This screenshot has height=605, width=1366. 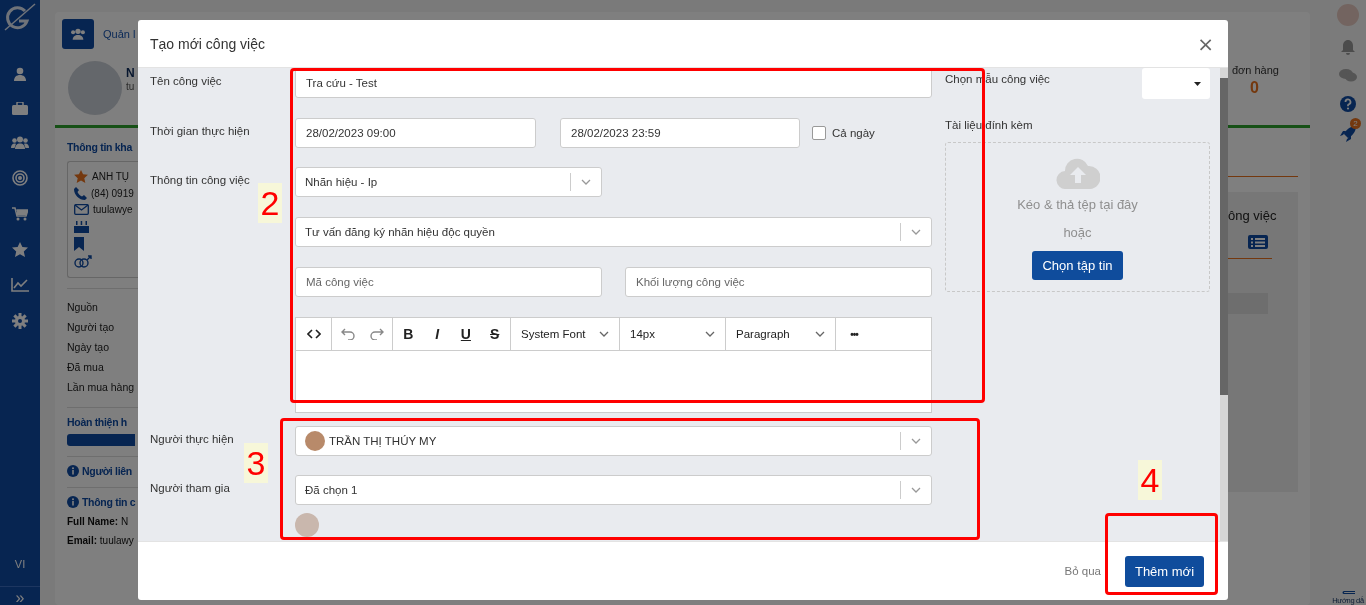 I want to click on all-day-checkbox, so click(x=819, y=133).